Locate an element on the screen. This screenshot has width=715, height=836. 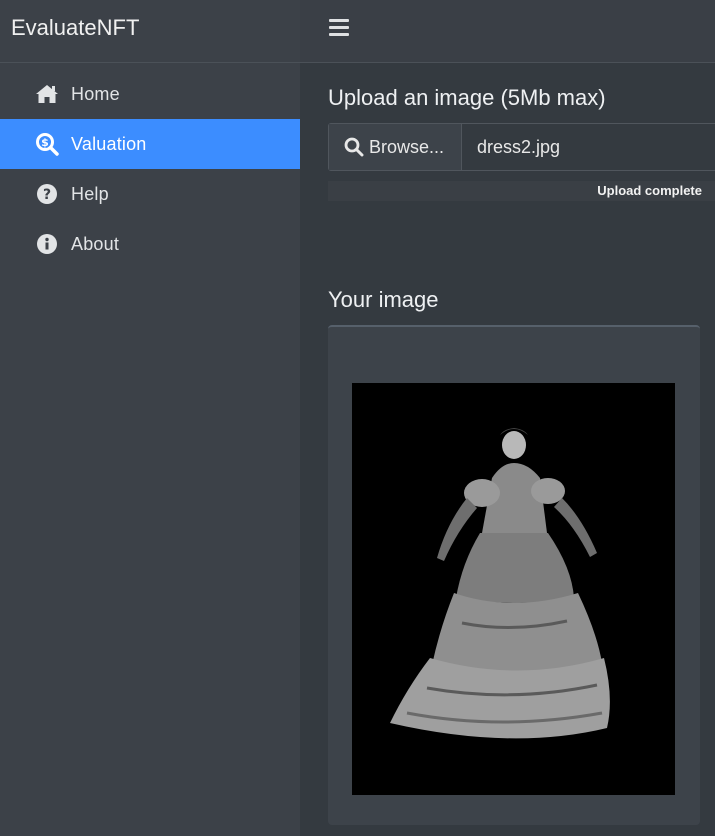
file-name-field: dress2.jpg is located at coordinates (588, 147).